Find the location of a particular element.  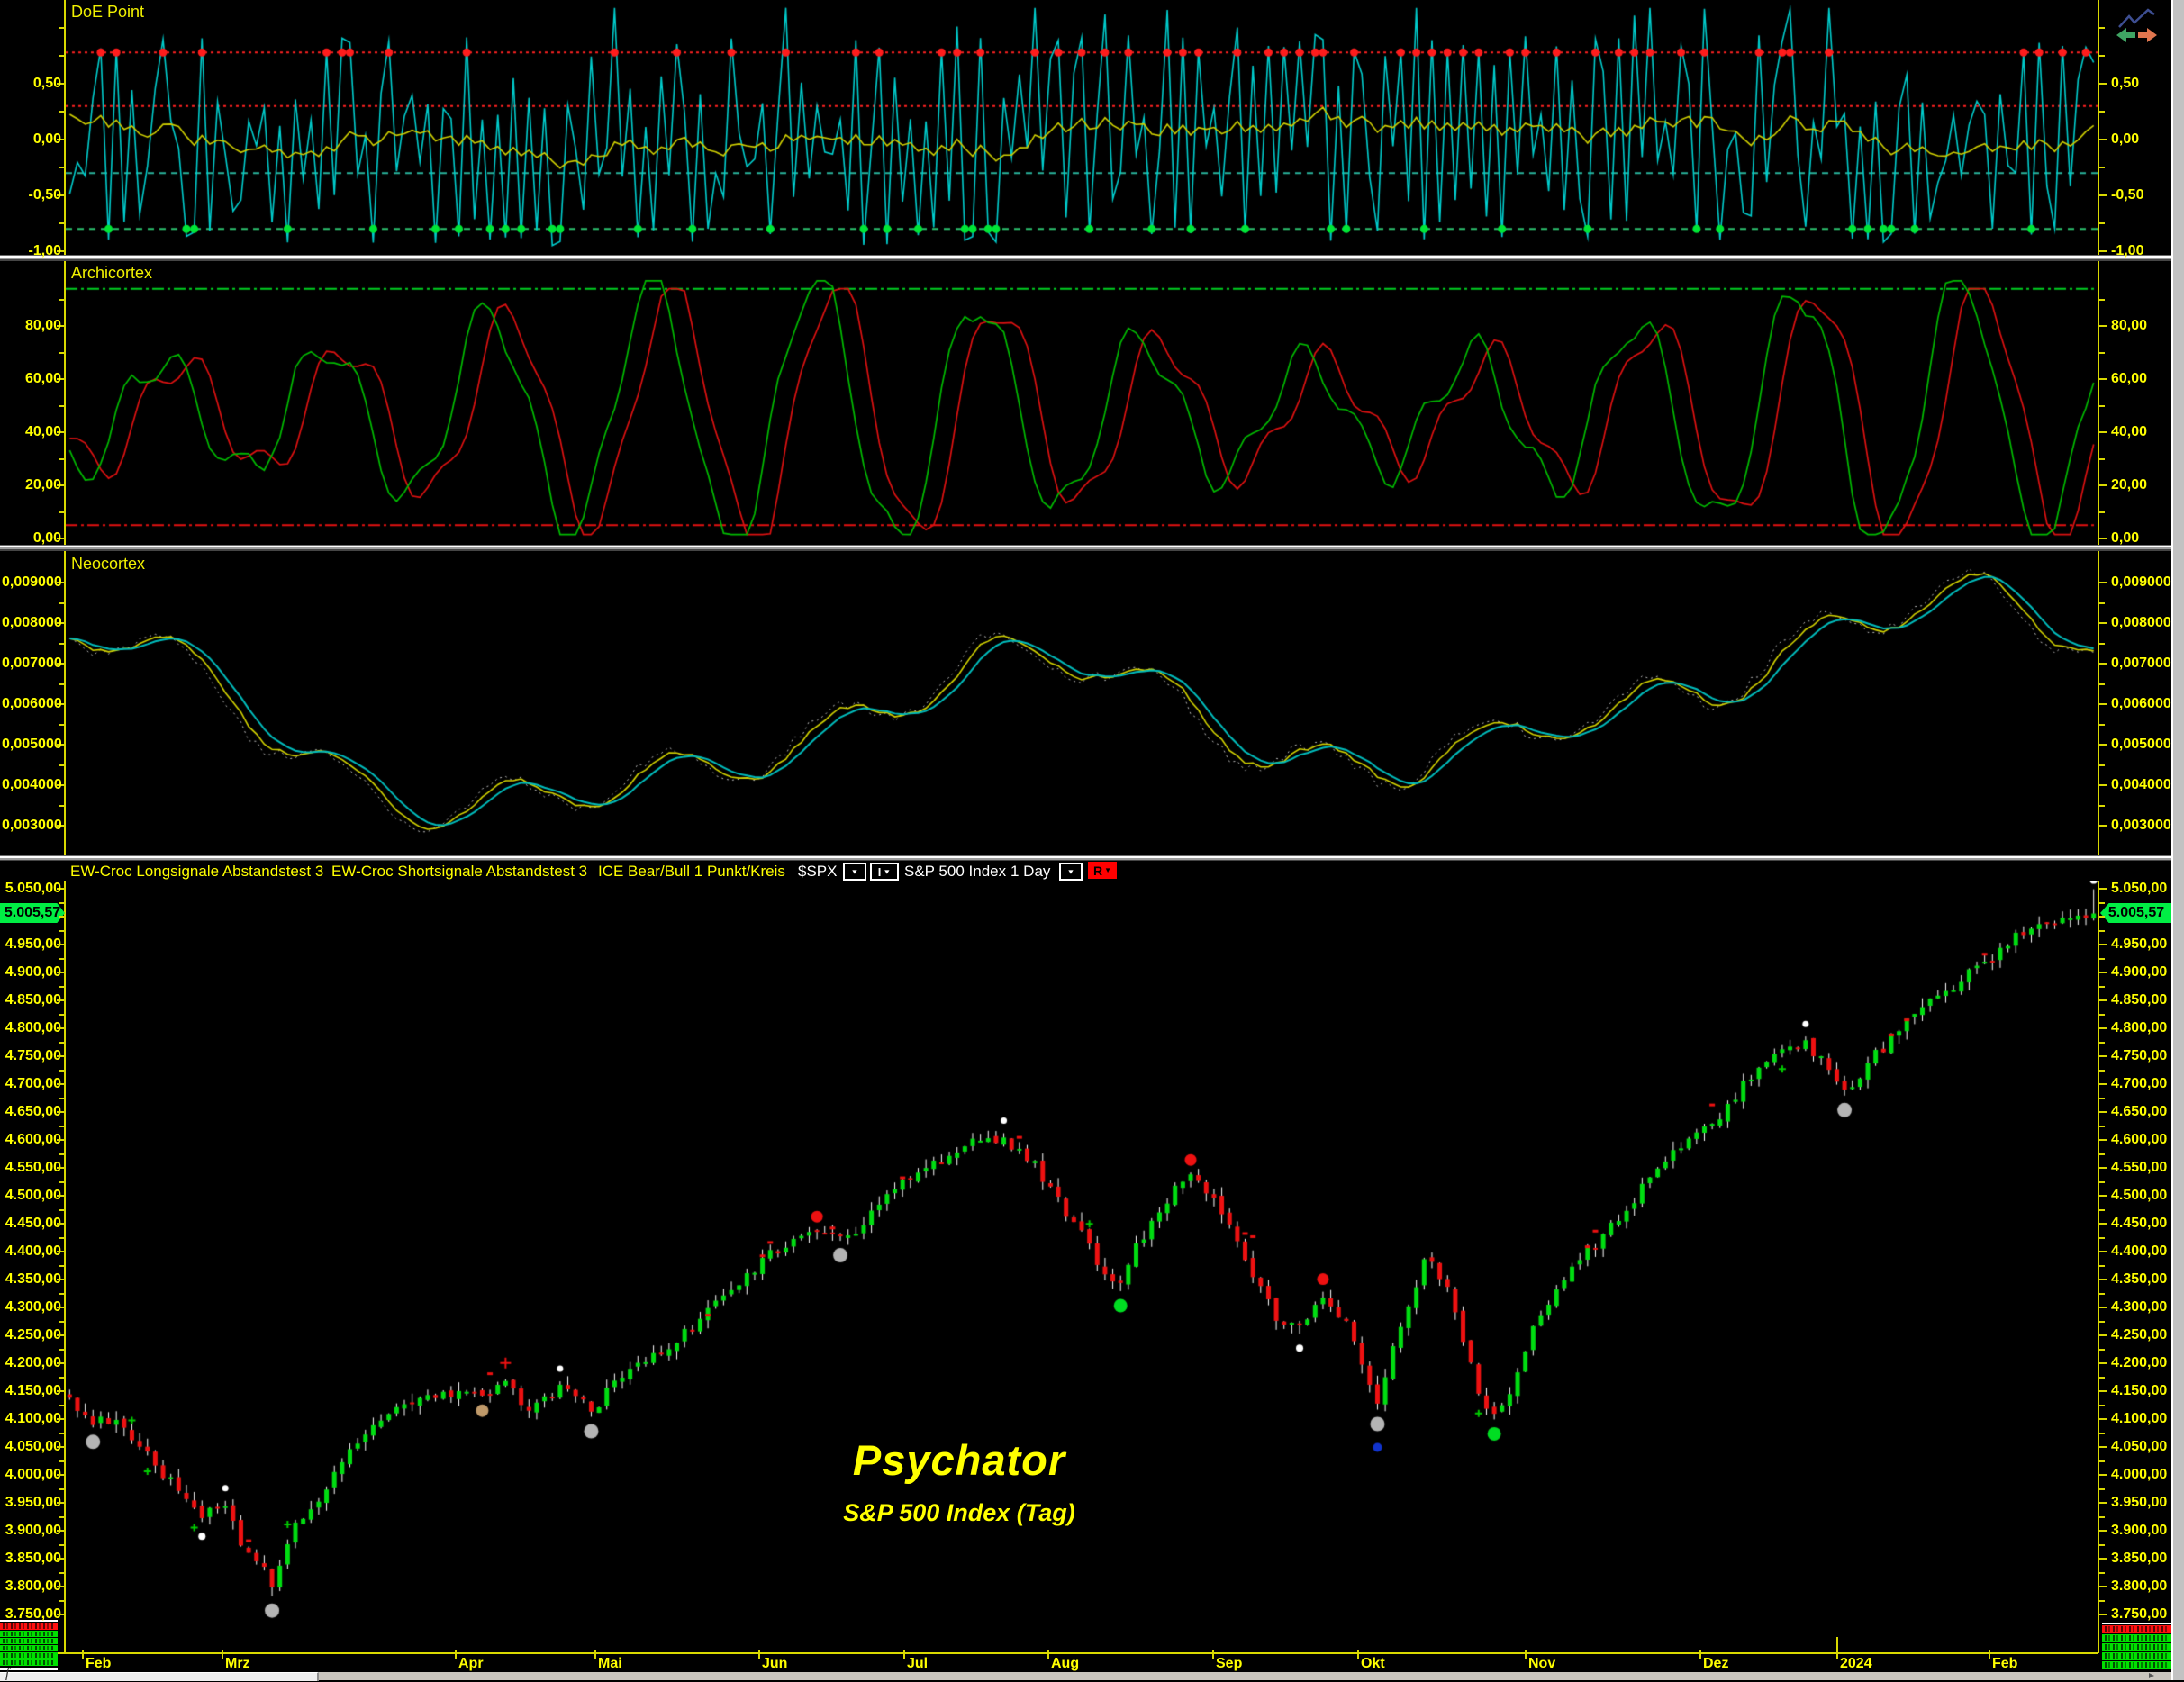

x-axis-label: Okt is located at coordinates (1373, 1663).